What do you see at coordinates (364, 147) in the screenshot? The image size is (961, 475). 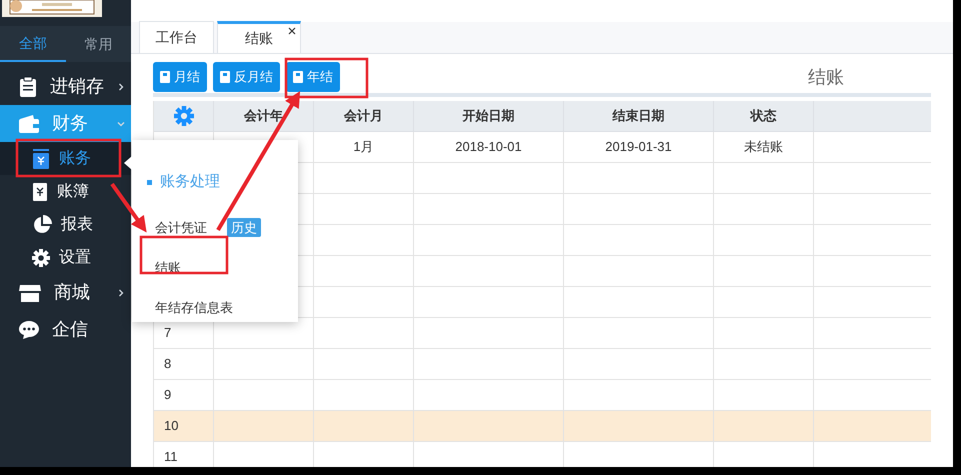 I see `table-cell: 1月` at bounding box center [364, 147].